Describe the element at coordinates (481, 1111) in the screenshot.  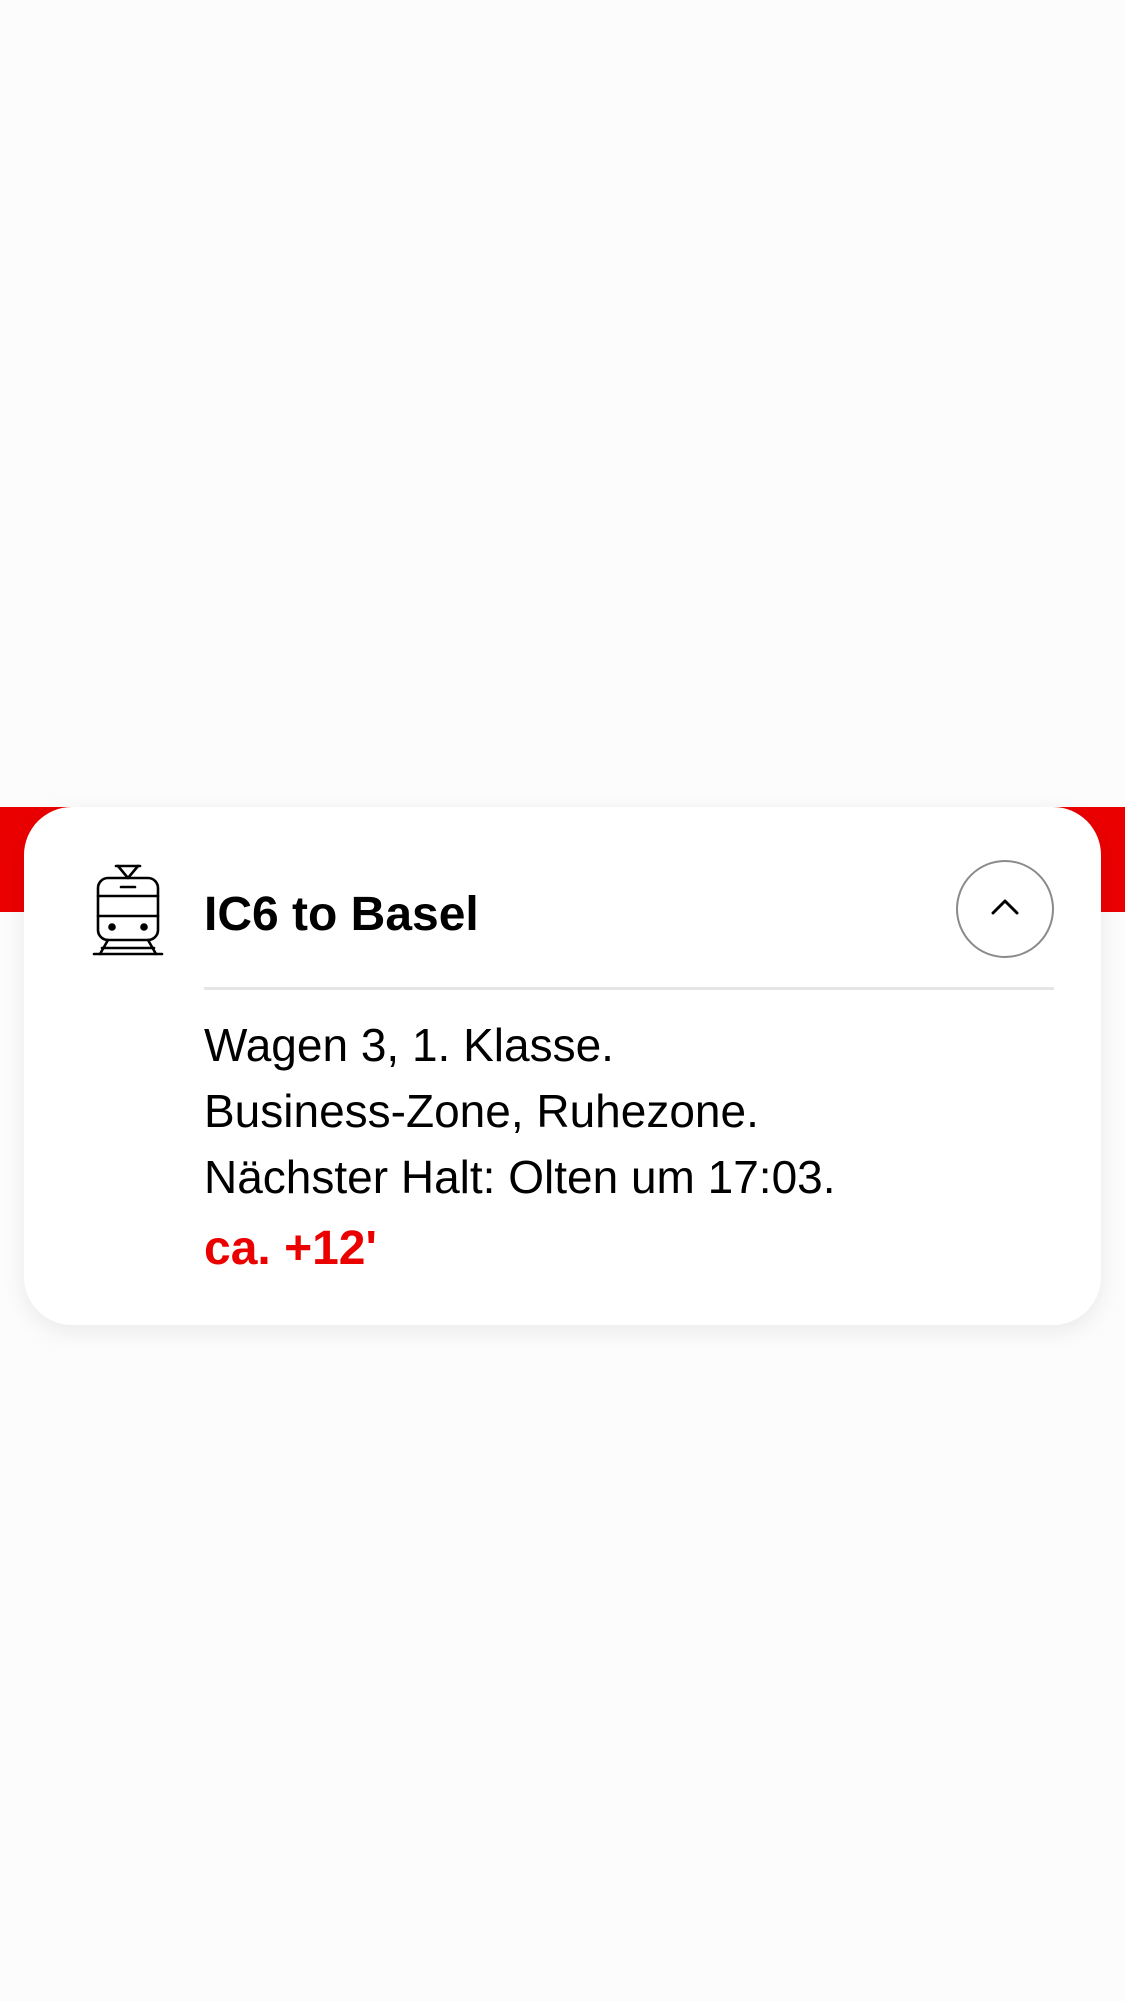
I see `detail-zones: Business-Zone, Ruhezone.` at that location.